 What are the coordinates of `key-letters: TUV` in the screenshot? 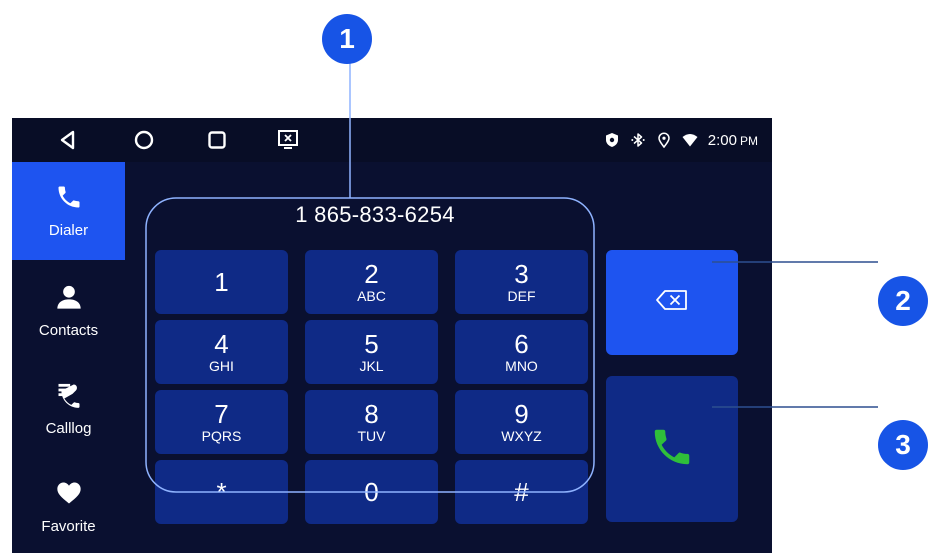 It's located at (371, 435).